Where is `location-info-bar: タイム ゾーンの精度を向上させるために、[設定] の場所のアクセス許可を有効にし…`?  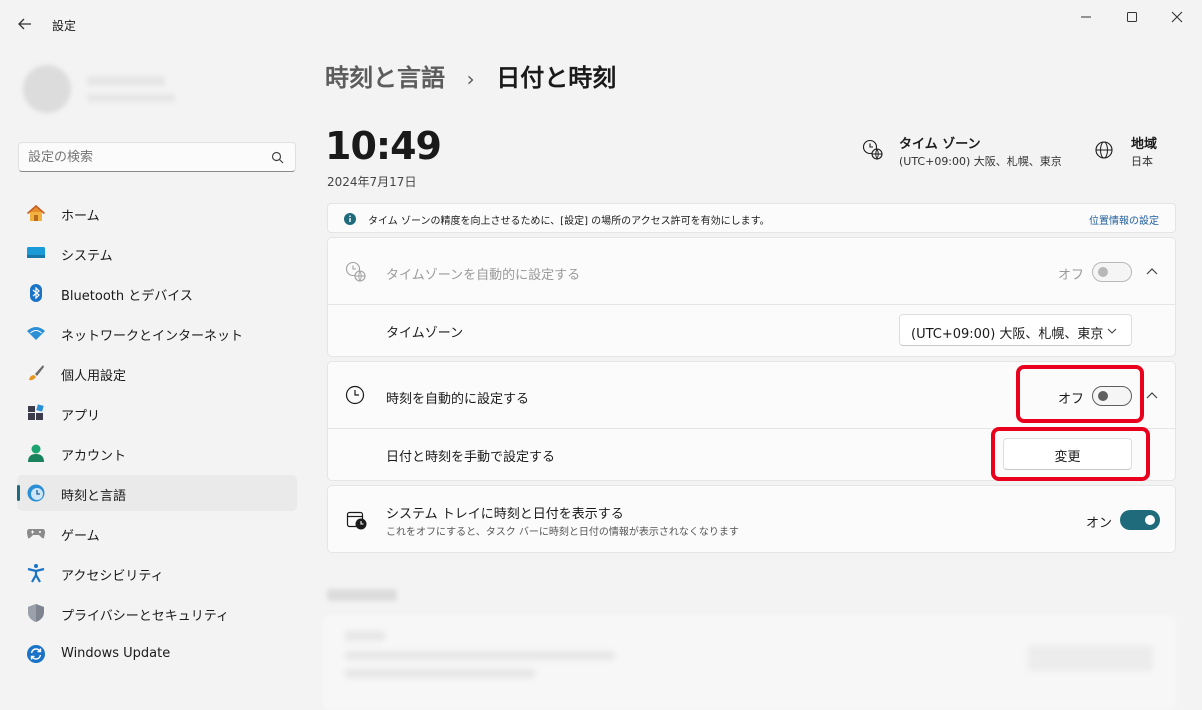
location-info-bar: タイム ゾーンの精度を向上させるために、[設定] の場所のアクセス許可を有効にし… is located at coordinates (751, 218).